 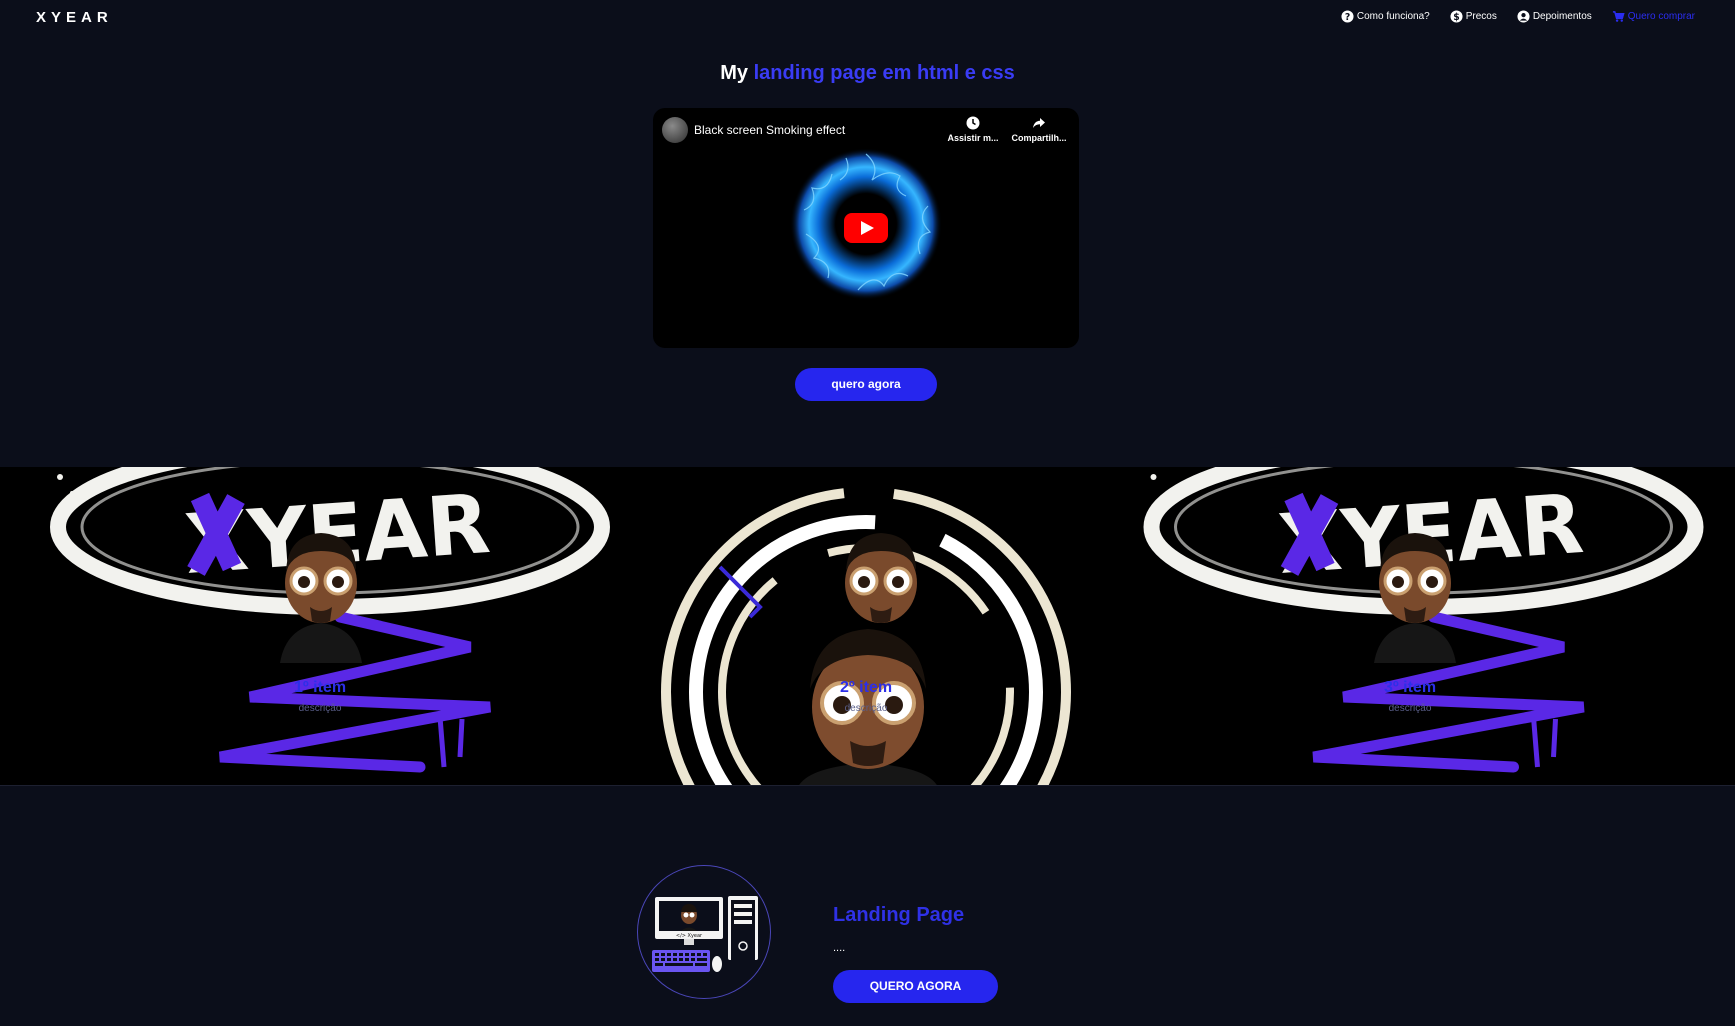 What do you see at coordinates (769, 130) in the screenshot?
I see `video-title: Black screen Smoking effect` at bounding box center [769, 130].